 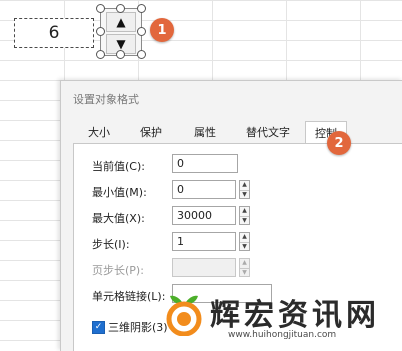 I want to click on shading-3d-label: 三维阴影(3), so click(x=138, y=327).